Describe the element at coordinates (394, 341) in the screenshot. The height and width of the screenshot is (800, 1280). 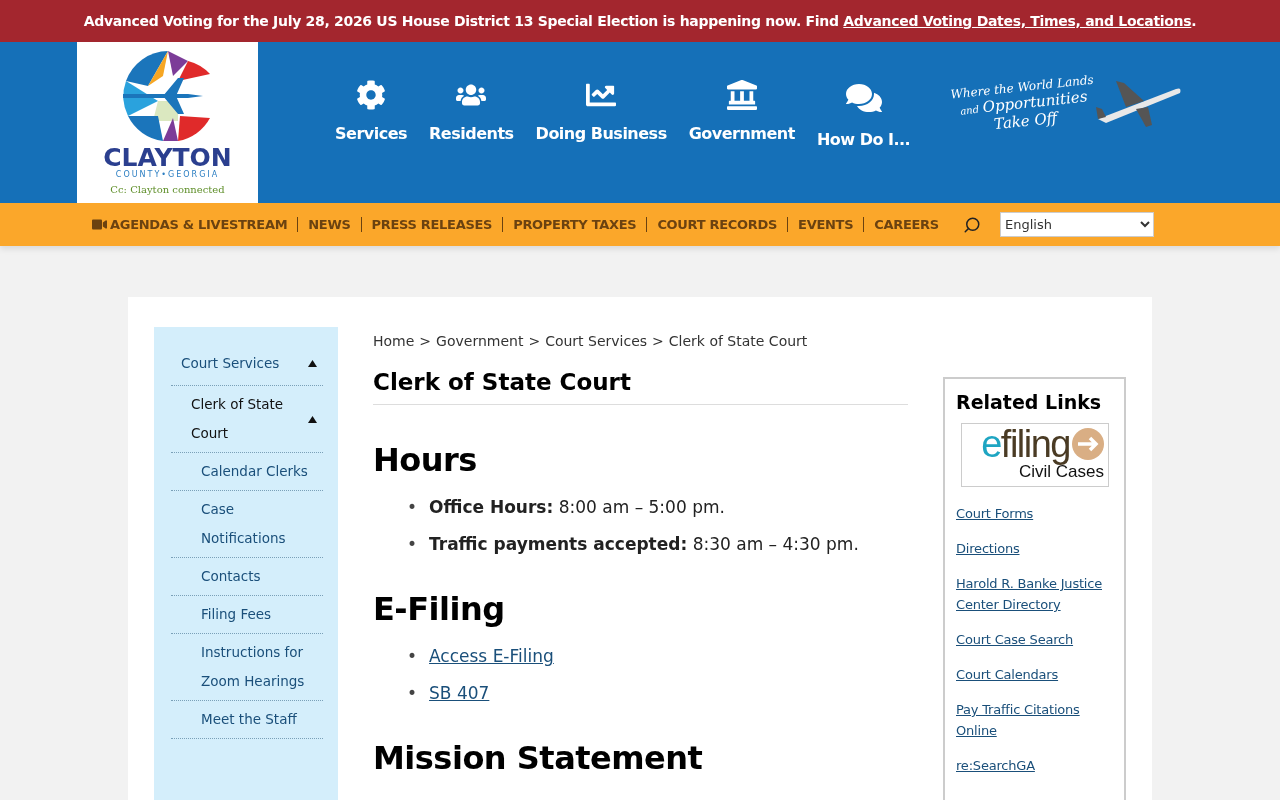
I see `breadcrumb-link: Home` at that location.